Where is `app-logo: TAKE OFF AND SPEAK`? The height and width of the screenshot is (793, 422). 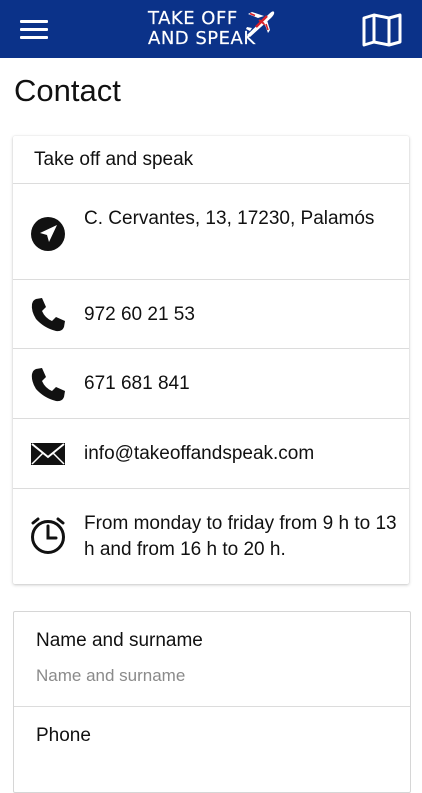
app-logo: TAKE OFF AND SPEAK is located at coordinates (212, 29).